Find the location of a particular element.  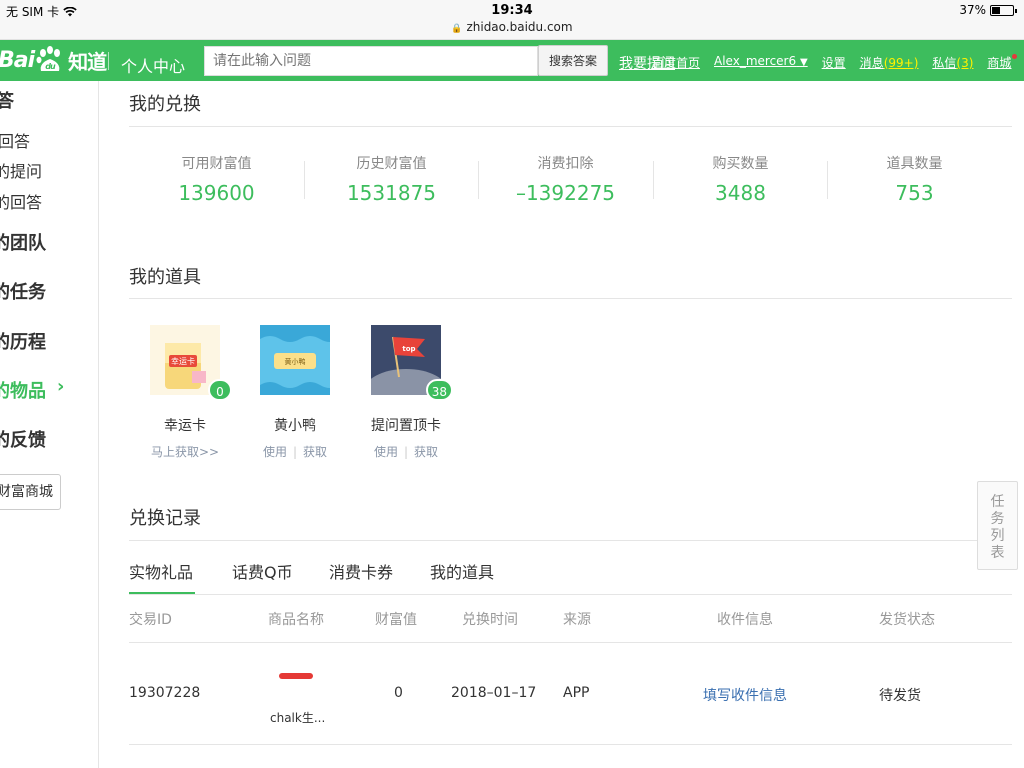

mall-label: 商城 is located at coordinates (999, 63).